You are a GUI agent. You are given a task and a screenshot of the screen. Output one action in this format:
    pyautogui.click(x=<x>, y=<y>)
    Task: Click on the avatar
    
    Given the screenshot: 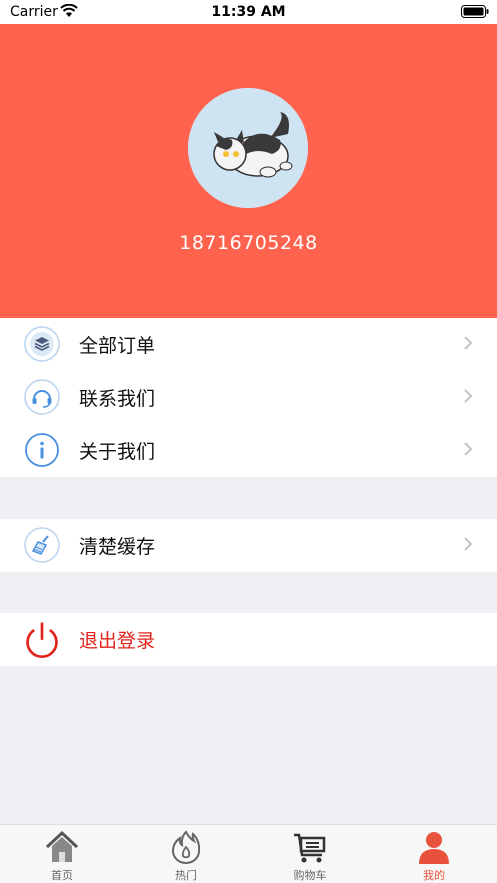 What is the action you would take?
    pyautogui.click(x=248, y=148)
    